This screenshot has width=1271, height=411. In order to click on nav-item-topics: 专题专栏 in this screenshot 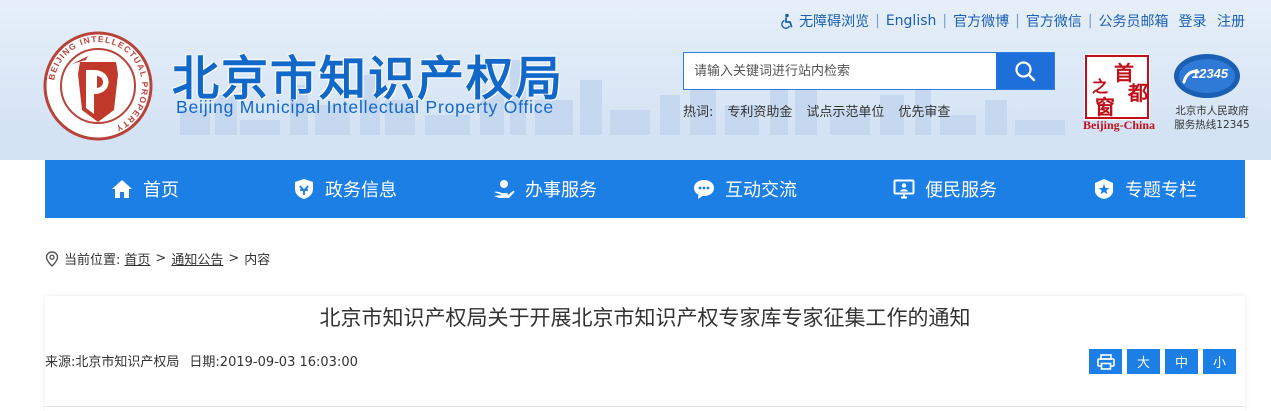, I will do `click(1145, 189)`.